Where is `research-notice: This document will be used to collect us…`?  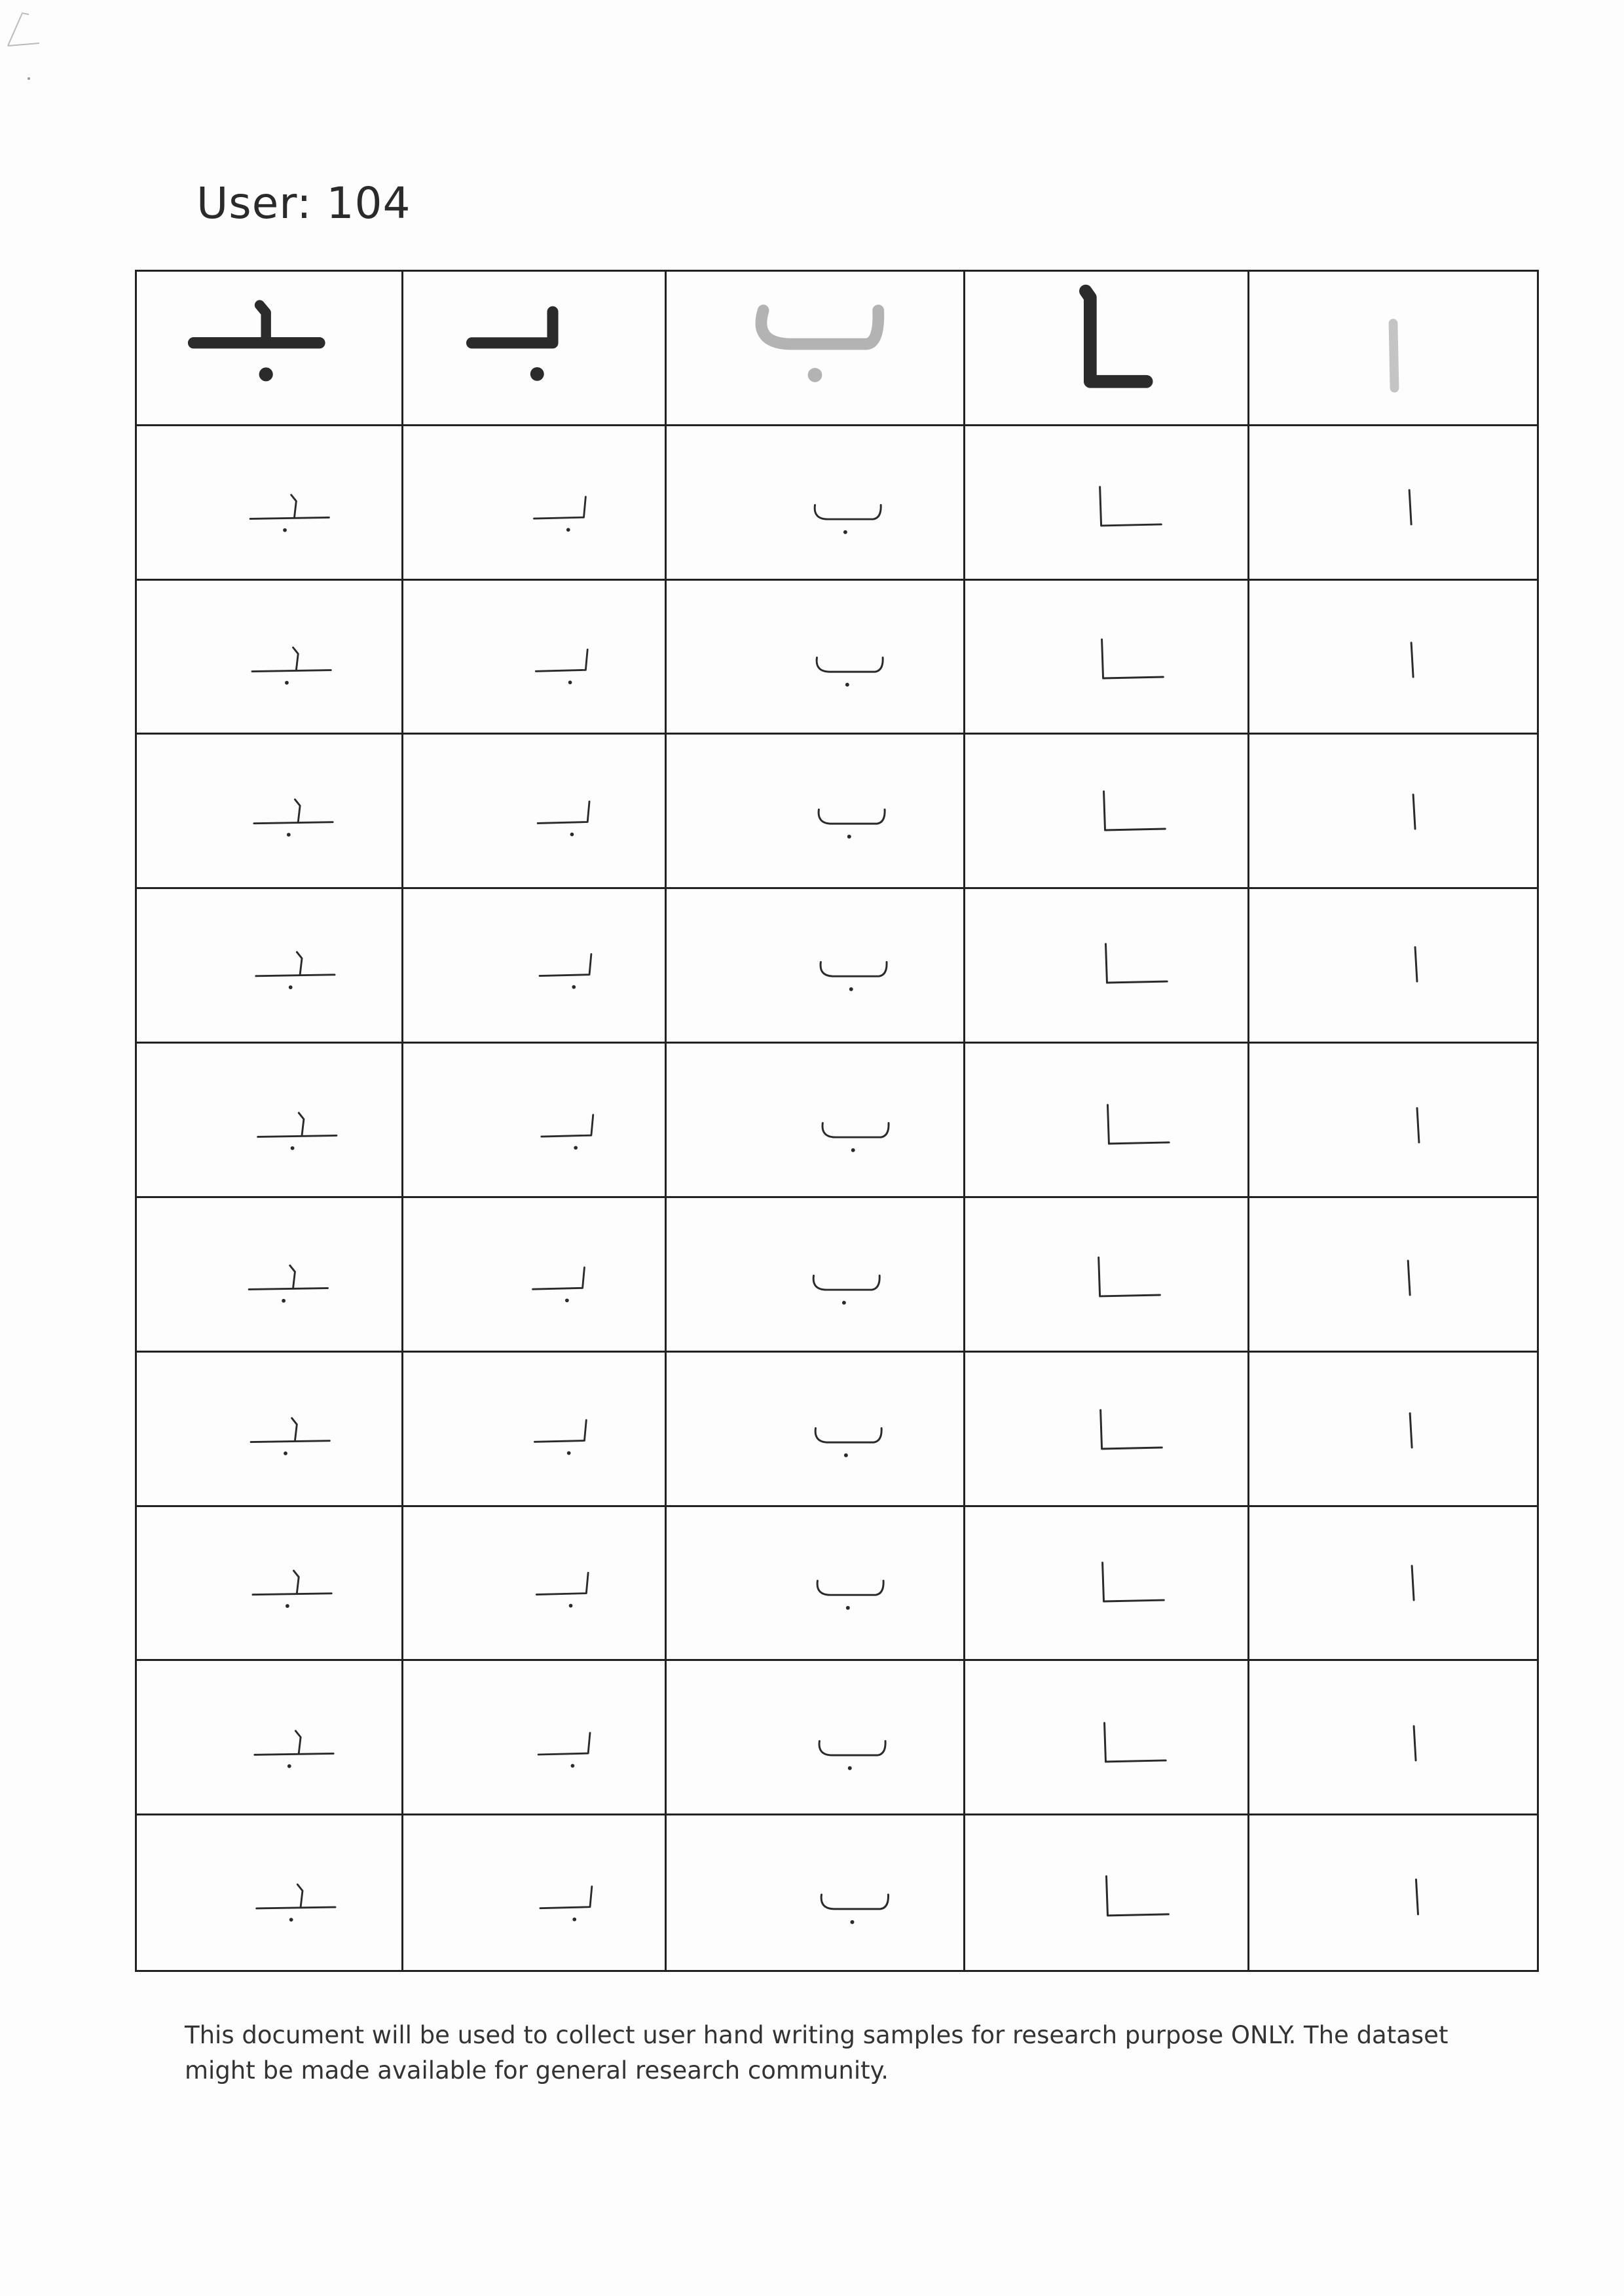
research-notice: This document will be used to collect us… is located at coordinates (817, 2053).